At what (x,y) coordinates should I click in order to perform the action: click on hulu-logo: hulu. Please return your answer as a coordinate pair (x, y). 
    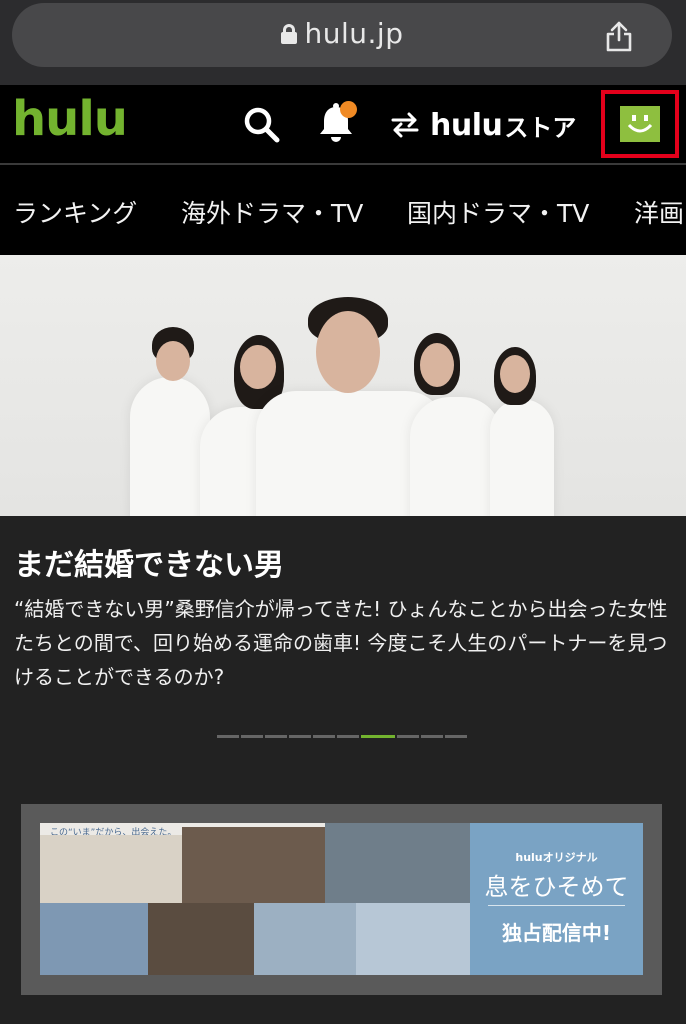
    Looking at the image, I should click on (70, 119).